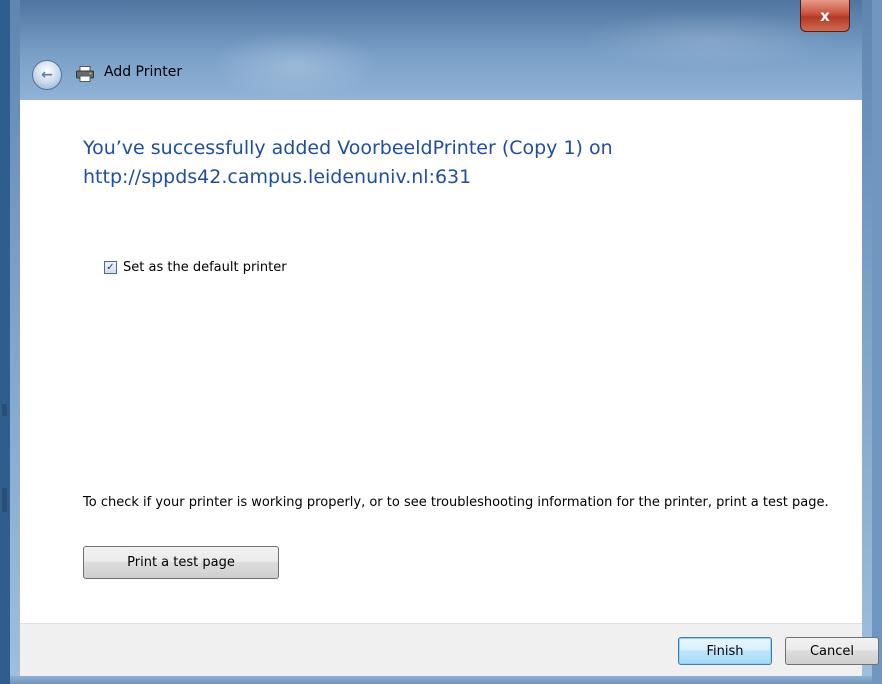 This screenshot has width=882, height=684. Describe the element at coordinates (277, 177) in the screenshot. I see `success-headline-line2: http://sppds42.campus.leidenuniv.nl:631` at that location.